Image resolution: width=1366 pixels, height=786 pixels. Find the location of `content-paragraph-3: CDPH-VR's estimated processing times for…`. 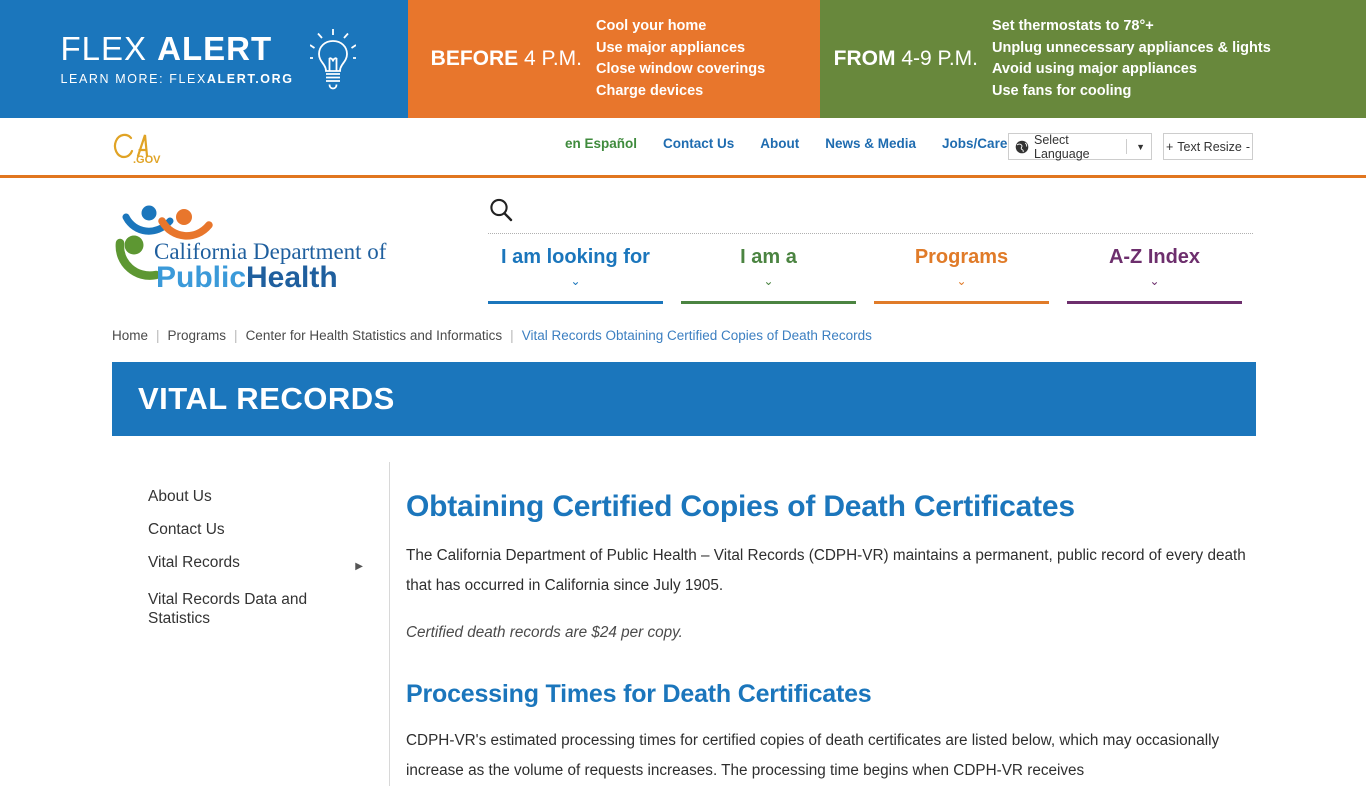

content-paragraph-3: CDPH-VR's estimated processing times for… is located at coordinates (813, 755).